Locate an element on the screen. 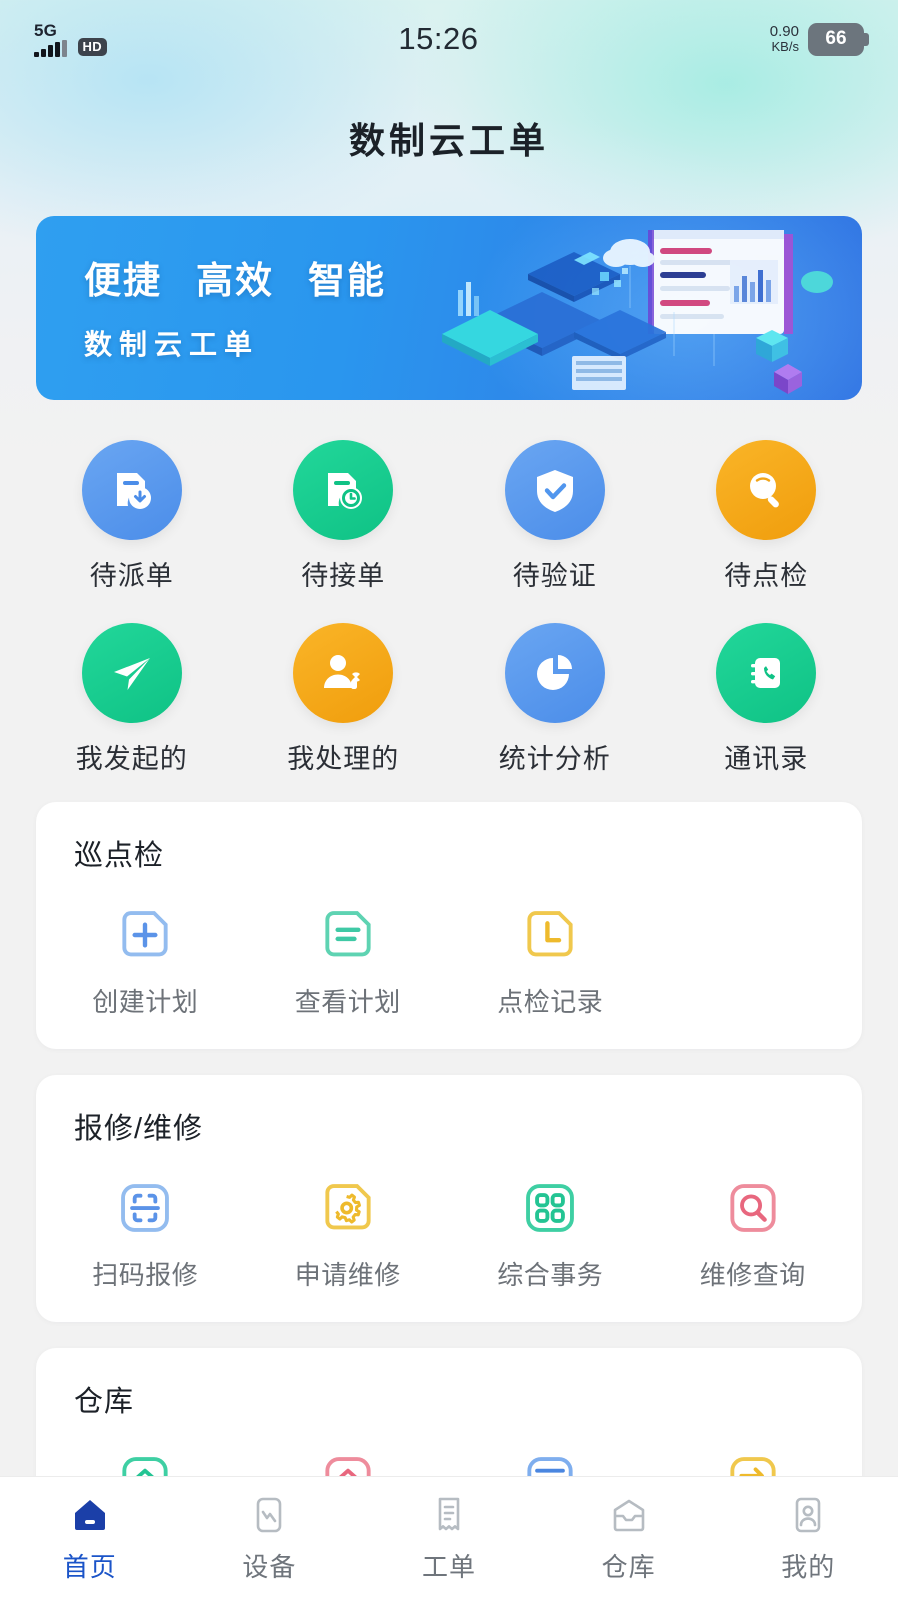 This screenshot has height=1598, width=898. banner-keyword-1: 便捷 is located at coordinates (123, 280).